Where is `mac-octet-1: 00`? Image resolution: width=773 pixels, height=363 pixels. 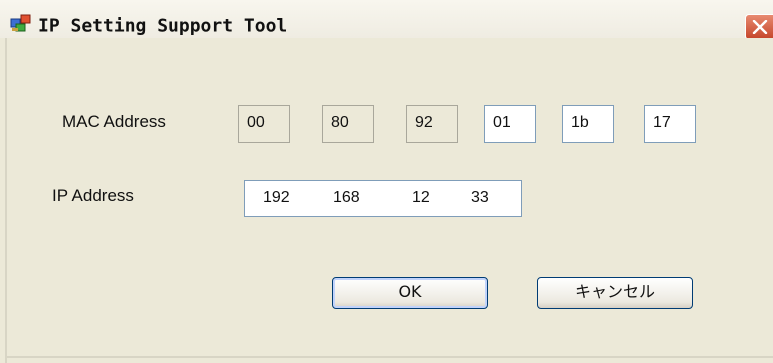
mac-octet-1: 00 is located at coordinates (264, 124).